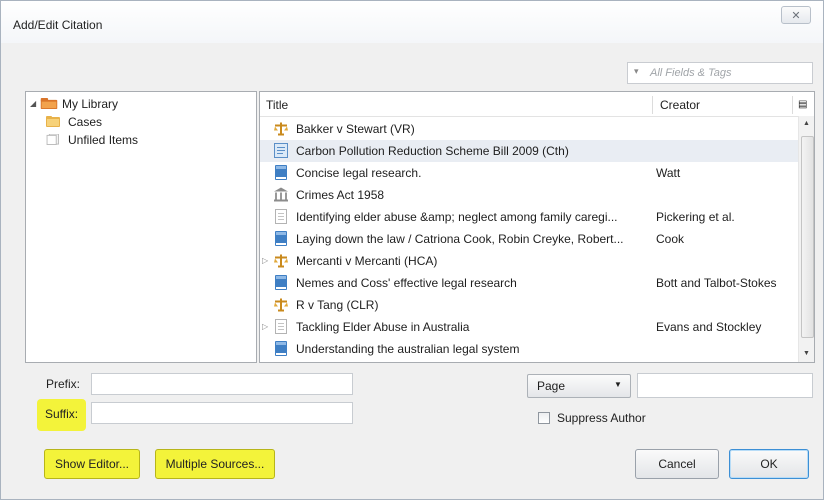  Describe the element at coordinates (406, 283) in the screenshot. I see `item-title: Nemes and Coss' effective legal research` at that location.